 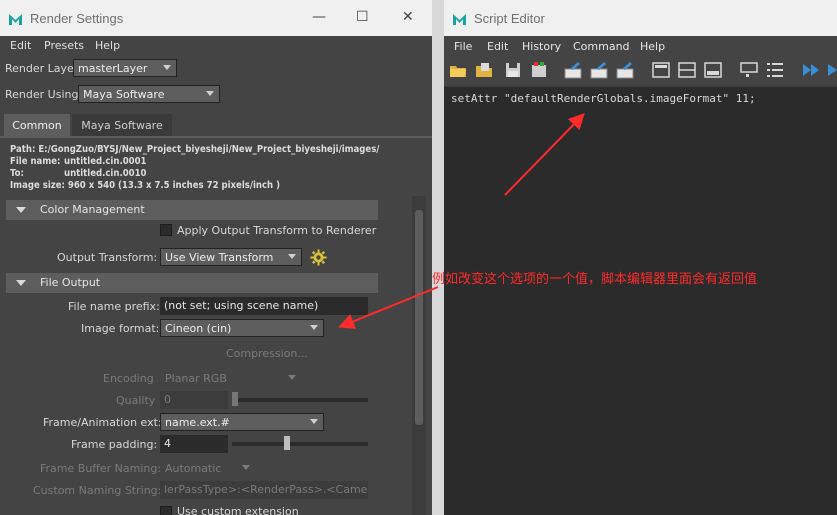 I want to click on annotation-text: 例如改变这个选项的一个值，脚本编辑器里面会有返回值, so click(x=595, y=279).